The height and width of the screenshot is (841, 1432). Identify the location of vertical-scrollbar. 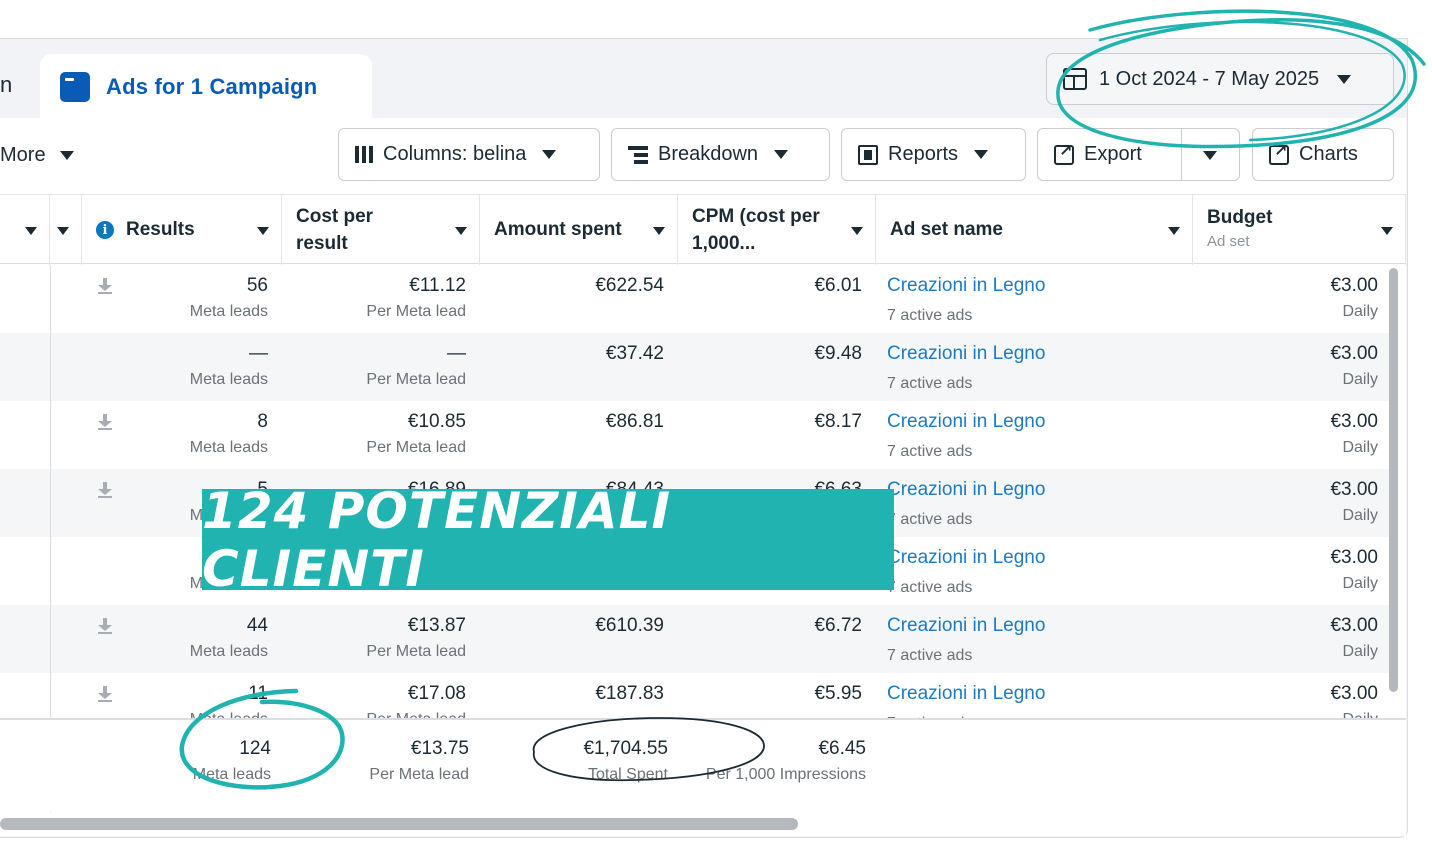
(1393, 480).